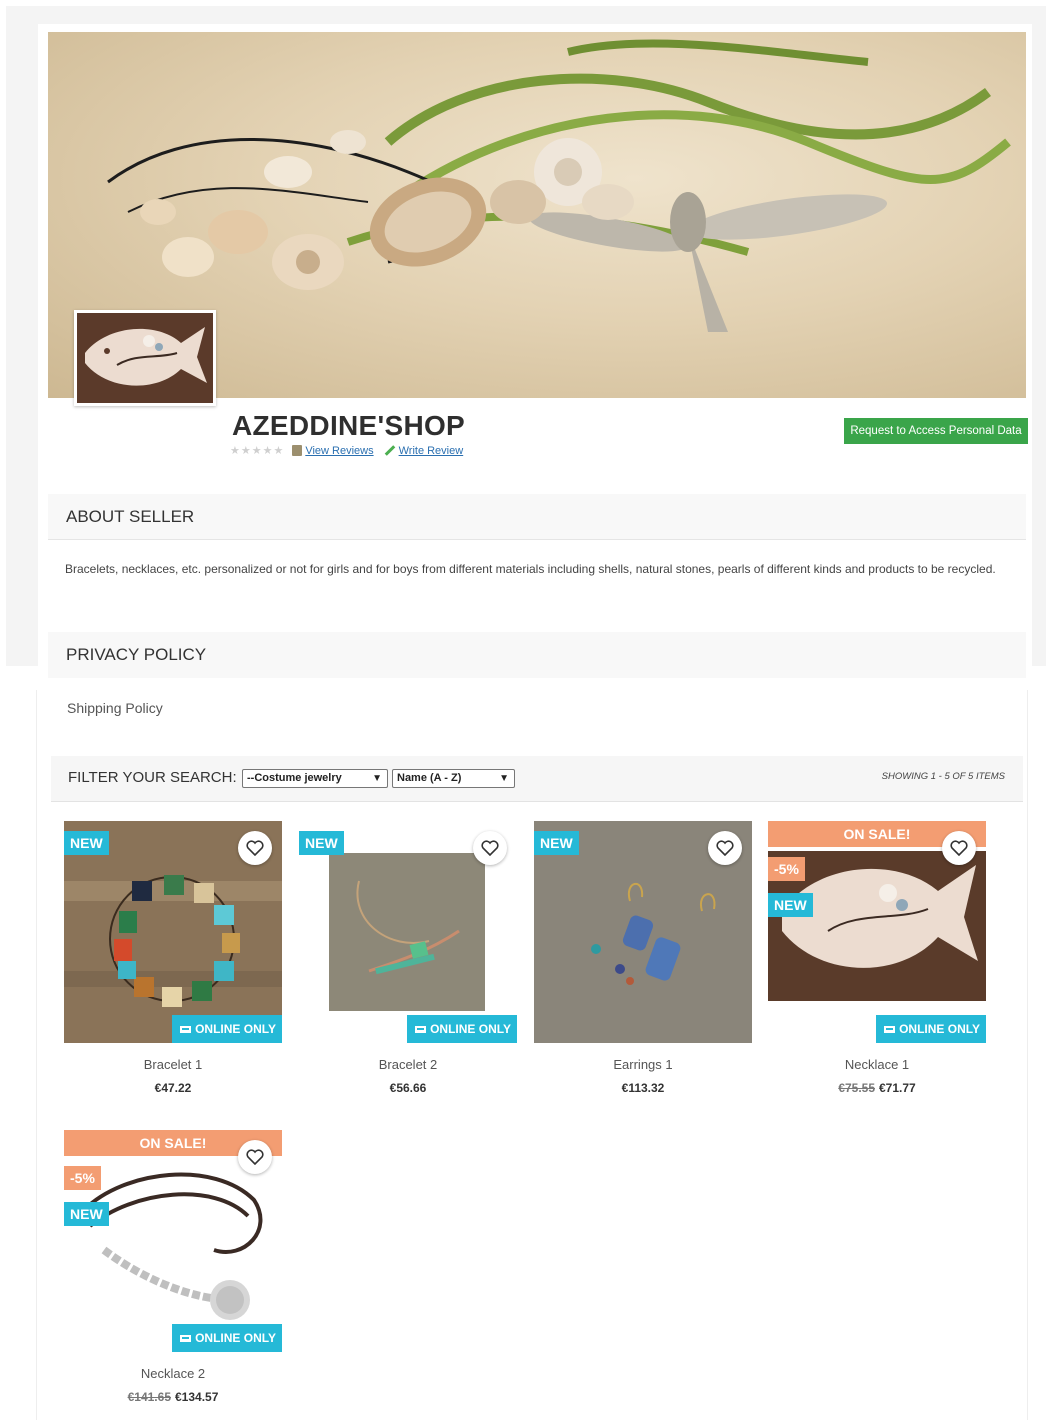  I want to click on product-card: NEW ONLINE ONLY Bracelet 1 €47.22, so click(173, 966).